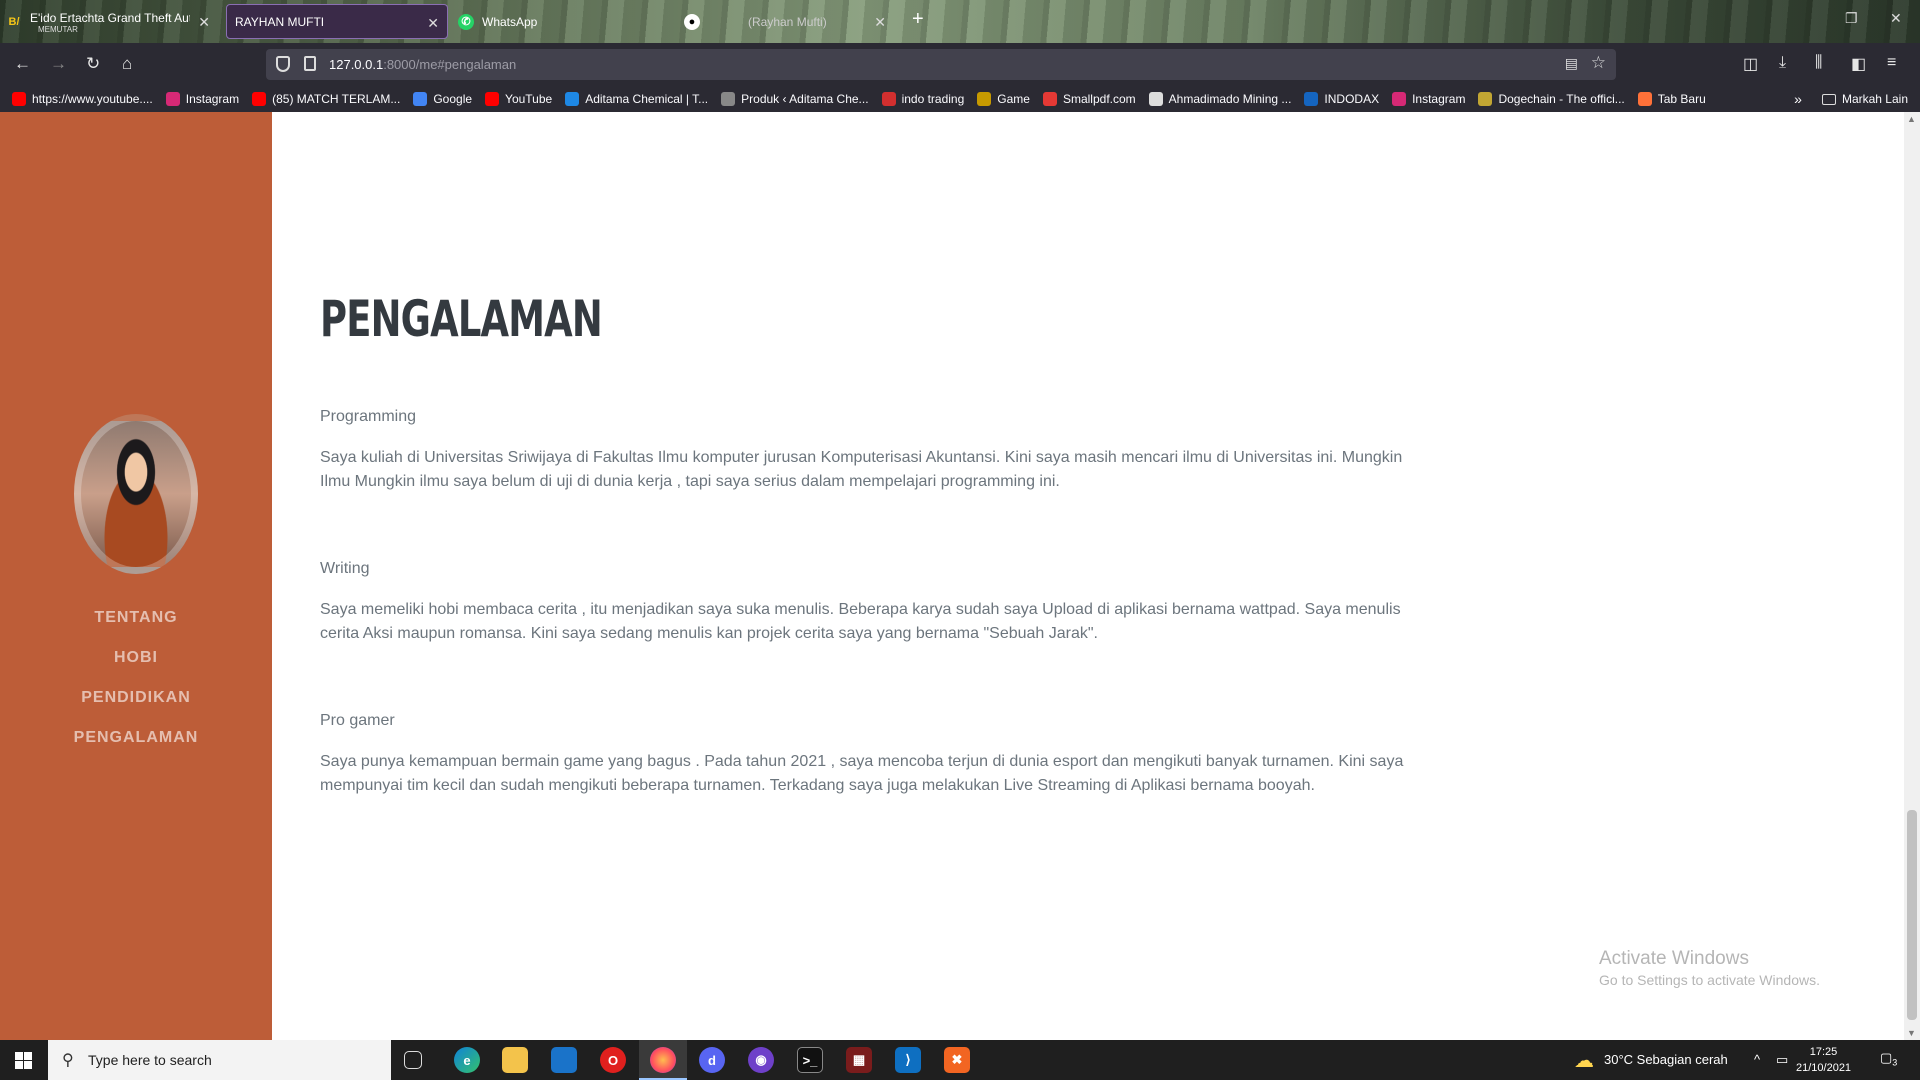 The height and width of the screenshot is (1080, 1920). Describe the element at coordinates (1911, 119) in the screenshot. I see `scroll-up-icon: ▲` at that location.